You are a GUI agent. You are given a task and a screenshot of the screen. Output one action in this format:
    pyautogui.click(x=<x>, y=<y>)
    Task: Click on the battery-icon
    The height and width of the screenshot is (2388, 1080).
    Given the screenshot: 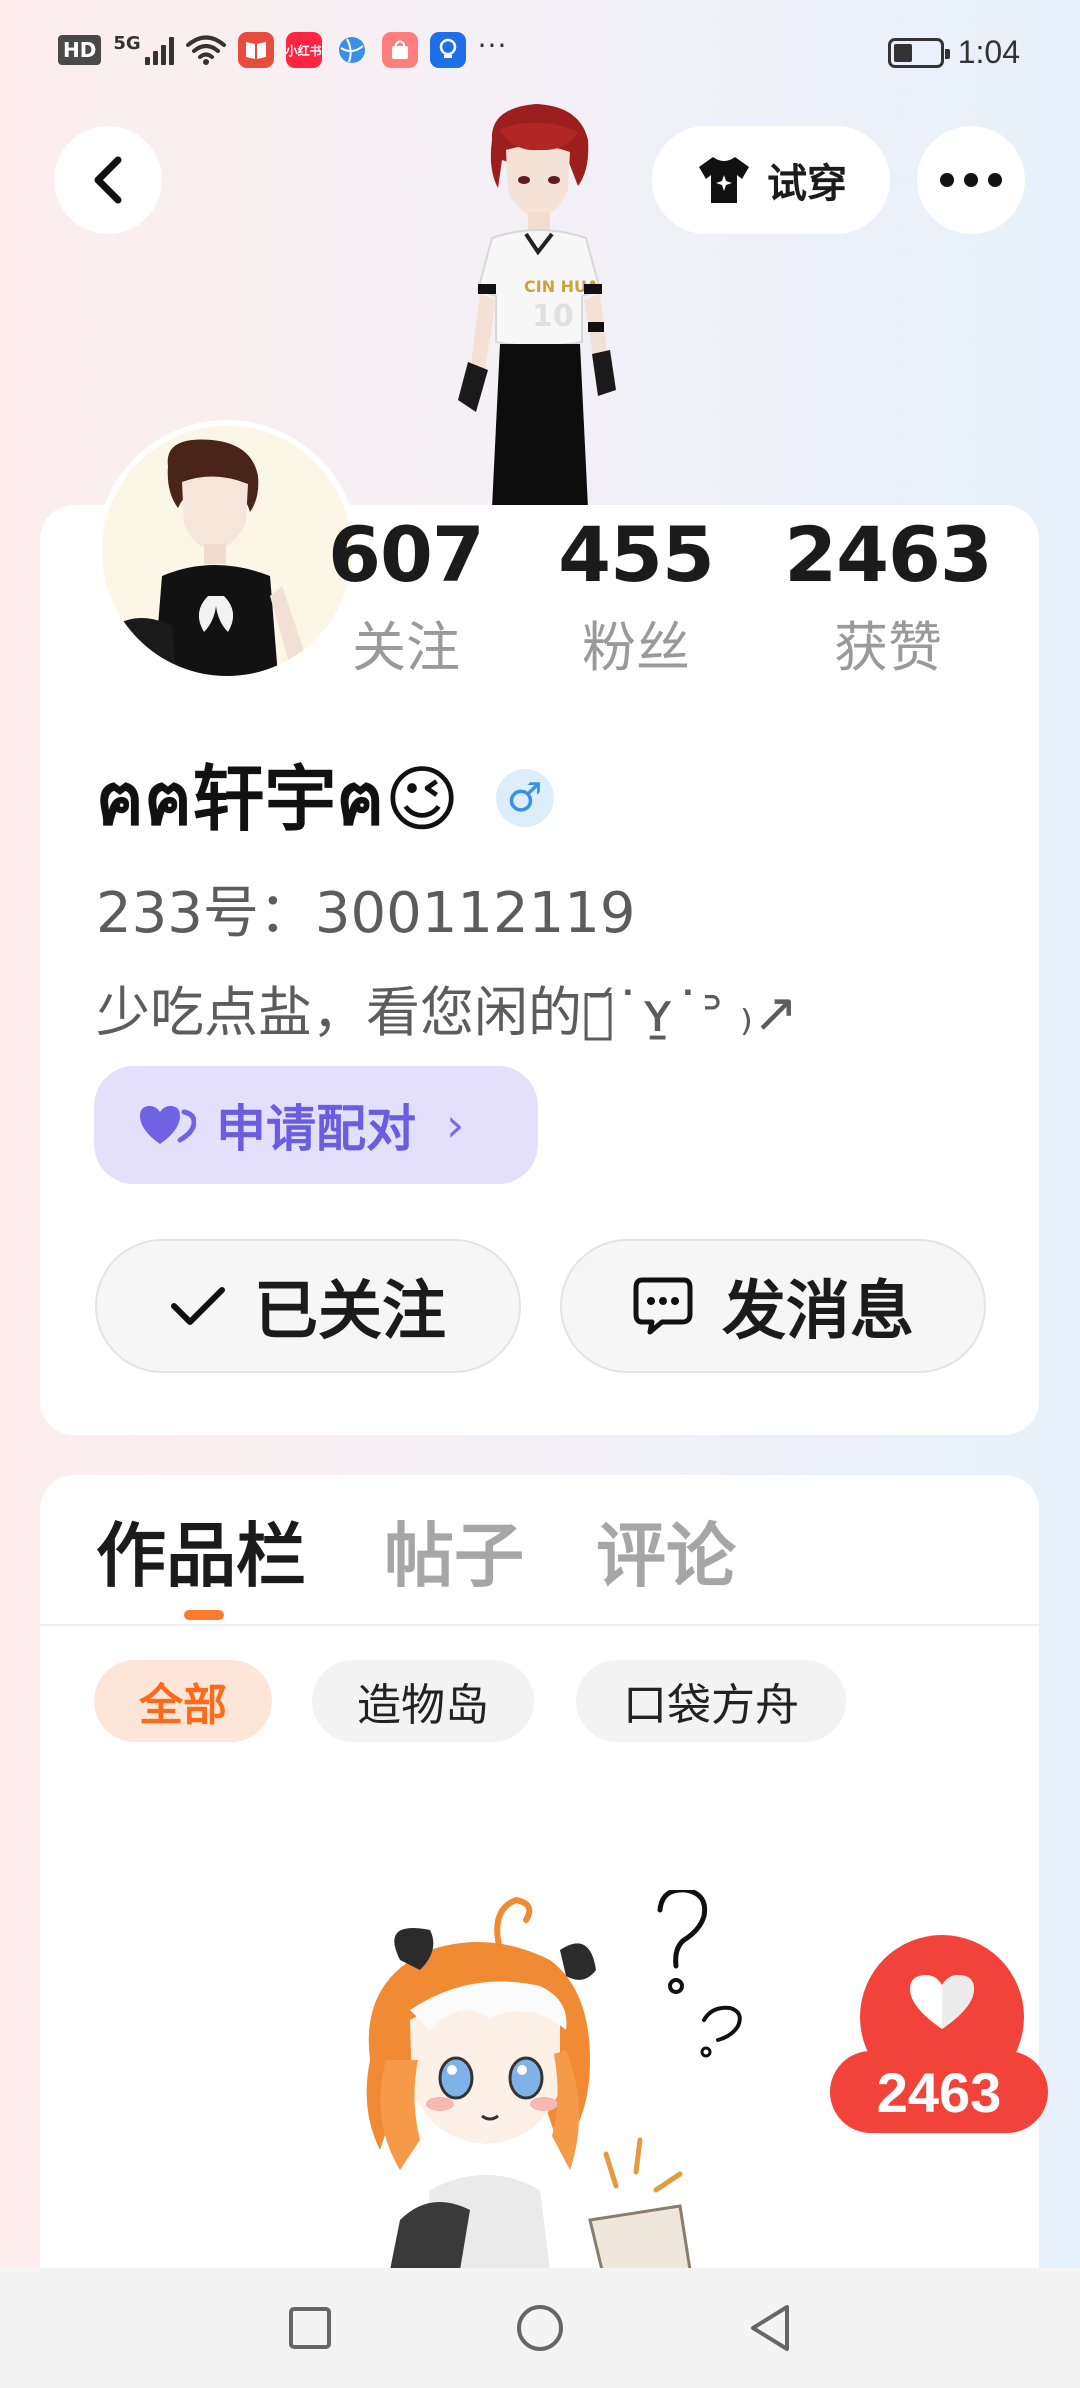 What is the action you would take?
    pyautogui.click(x=918, y=52)
    